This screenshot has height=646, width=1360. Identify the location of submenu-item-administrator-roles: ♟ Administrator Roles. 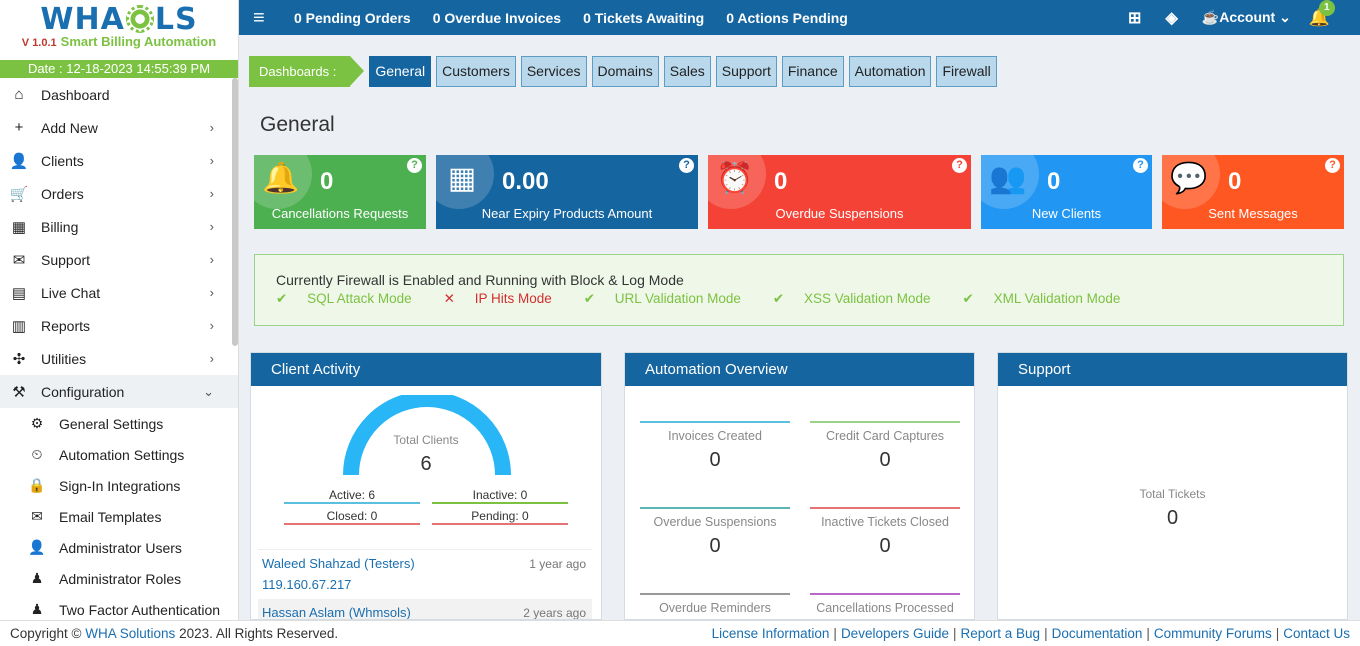
(119, 578).